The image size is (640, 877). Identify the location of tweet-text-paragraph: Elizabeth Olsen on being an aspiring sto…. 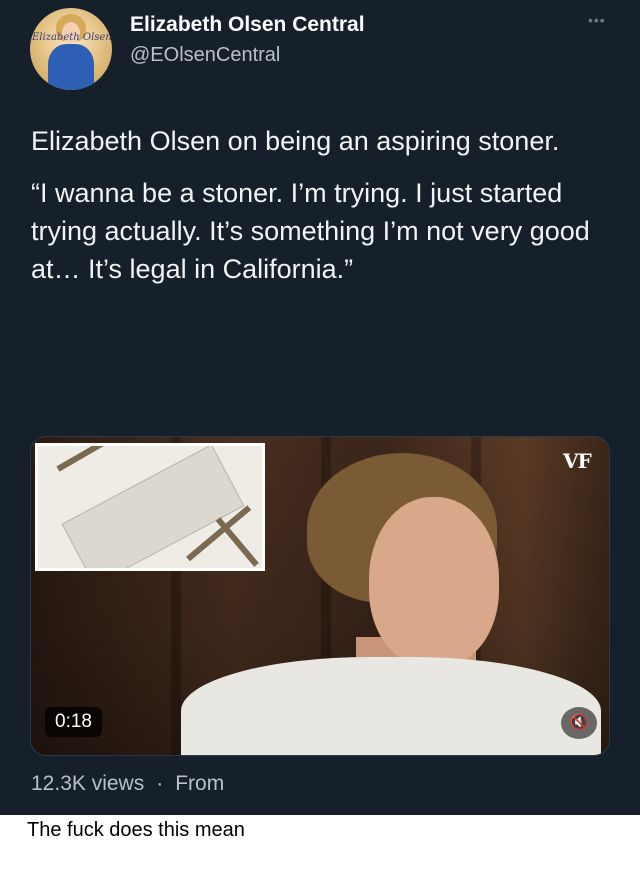
(295, 141).